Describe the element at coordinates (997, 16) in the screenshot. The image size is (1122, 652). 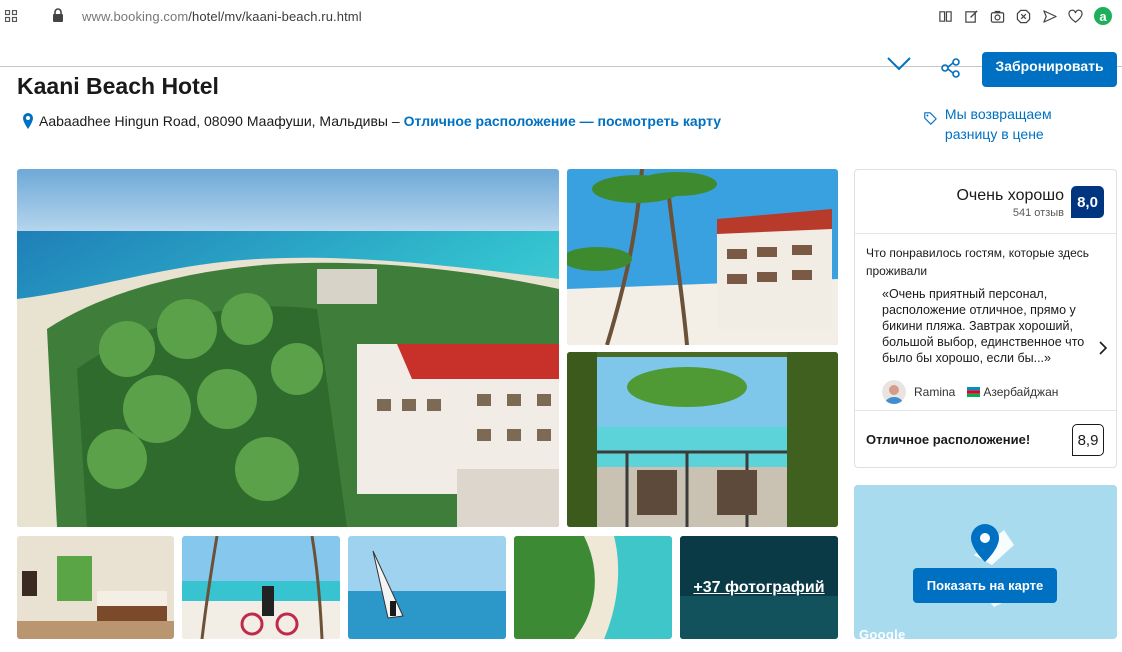
I see `camera-icon` at that location.